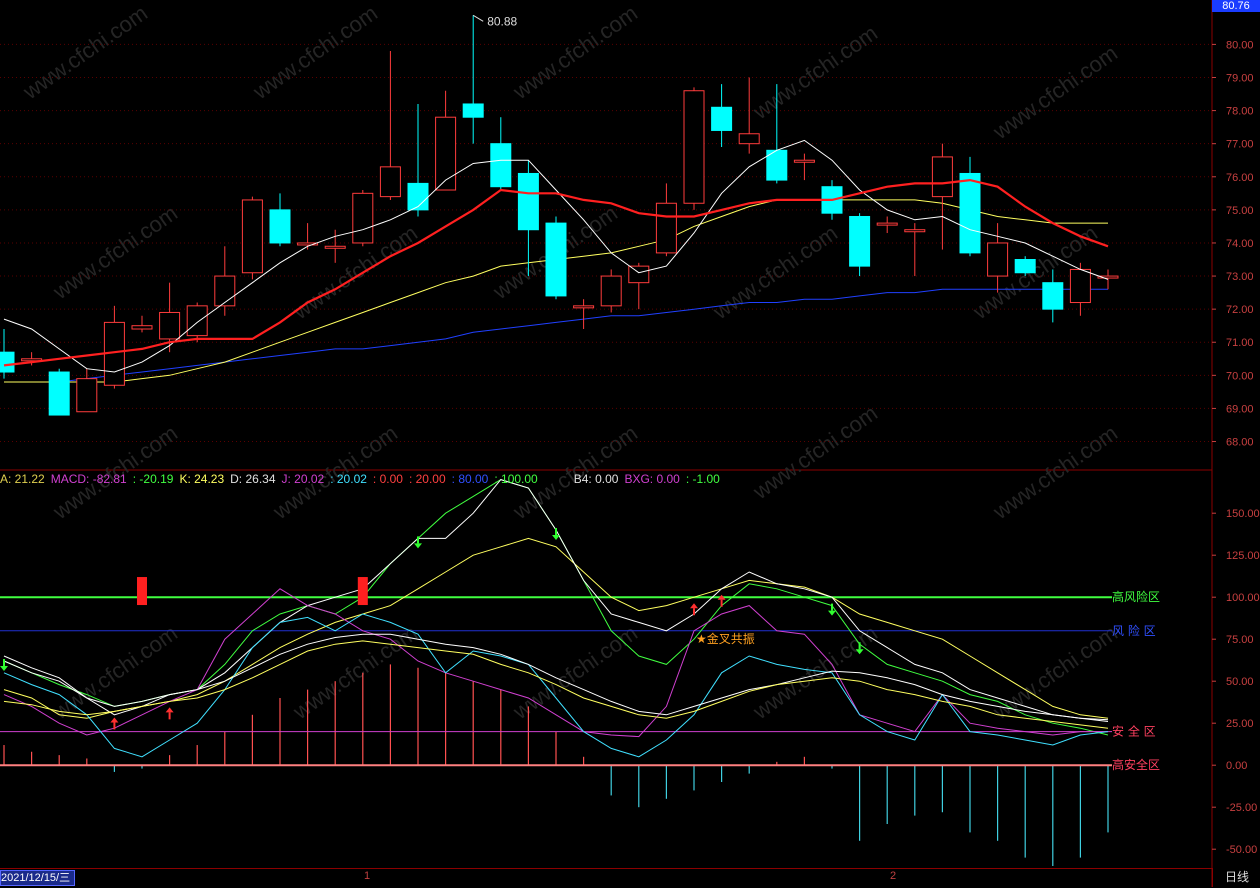 This screenshot has width=1260, height=888. Describe the element at coordinates (1240, 376) in the screenshot. I see `price-tick-label-10: 70.00` at that location.